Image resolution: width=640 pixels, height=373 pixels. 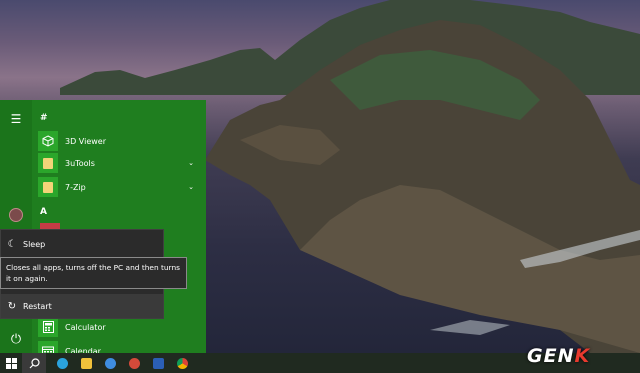 I want to click on app-label: 7-Zip, so click(x=75, y=187).